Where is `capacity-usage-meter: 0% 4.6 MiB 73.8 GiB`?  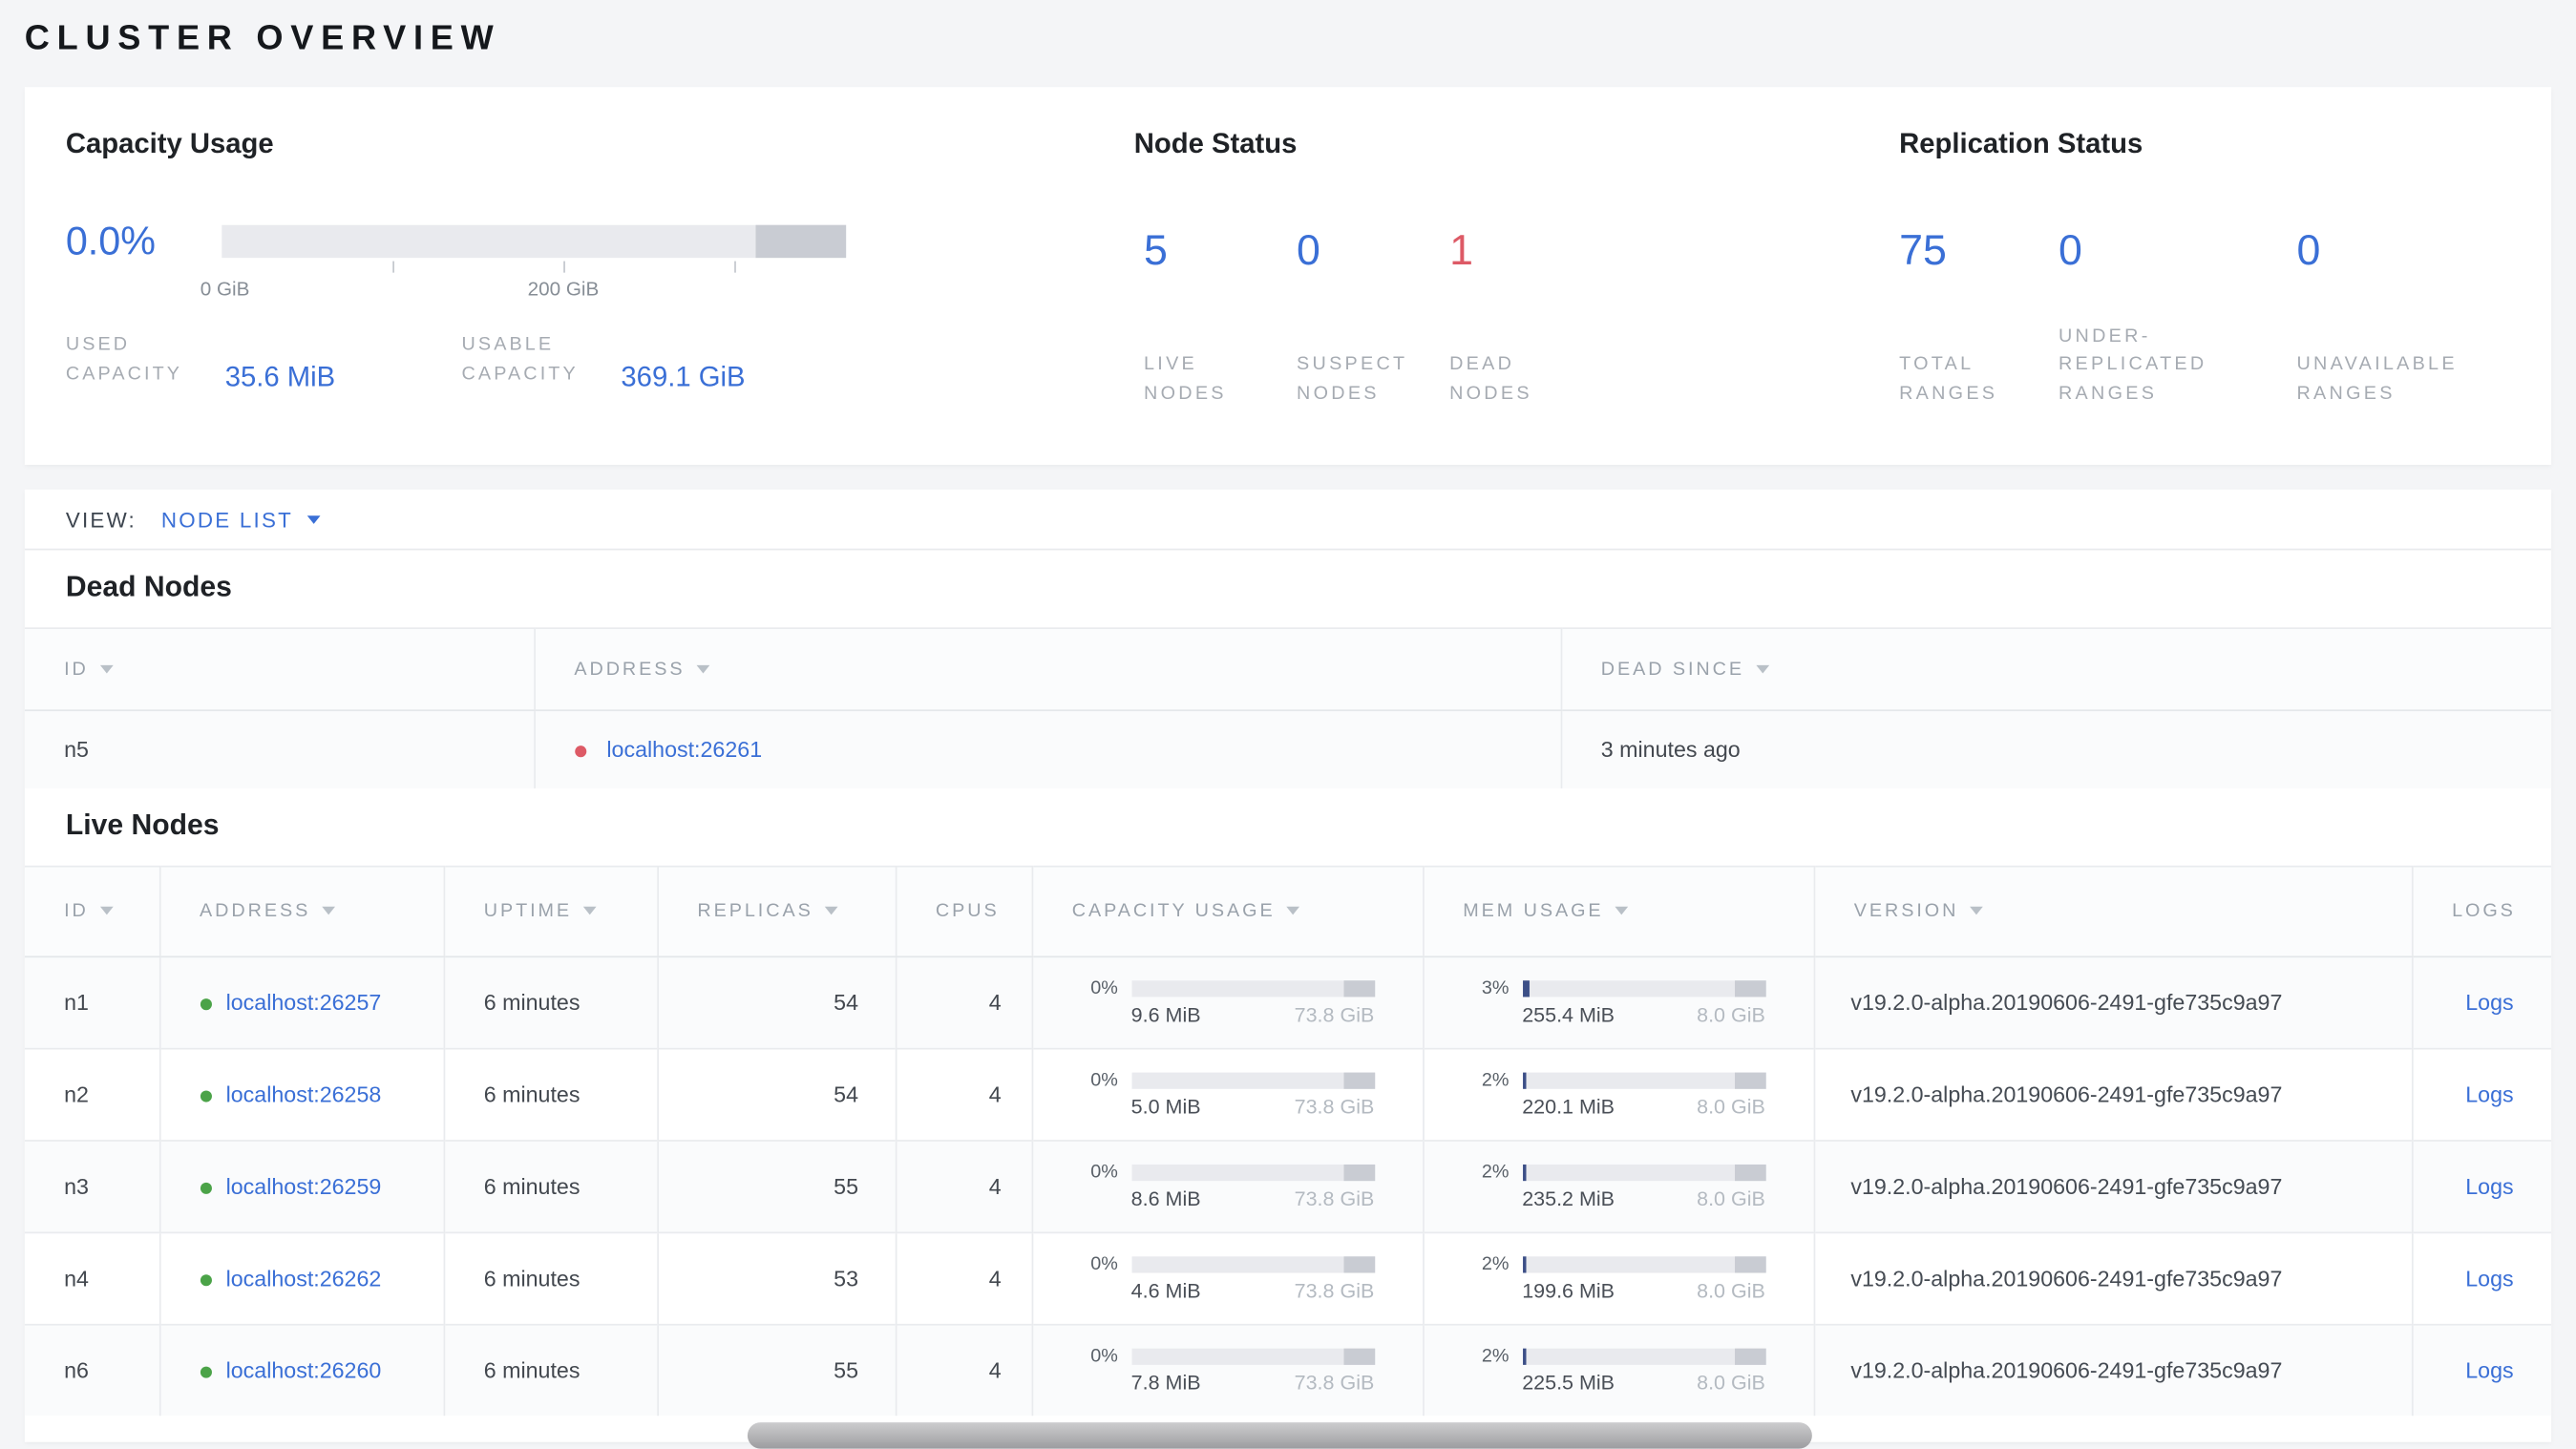
capacity-usage-meter: 0% 4.6 MiB 73.8 GiB is located at coordinates (1245, 1278).